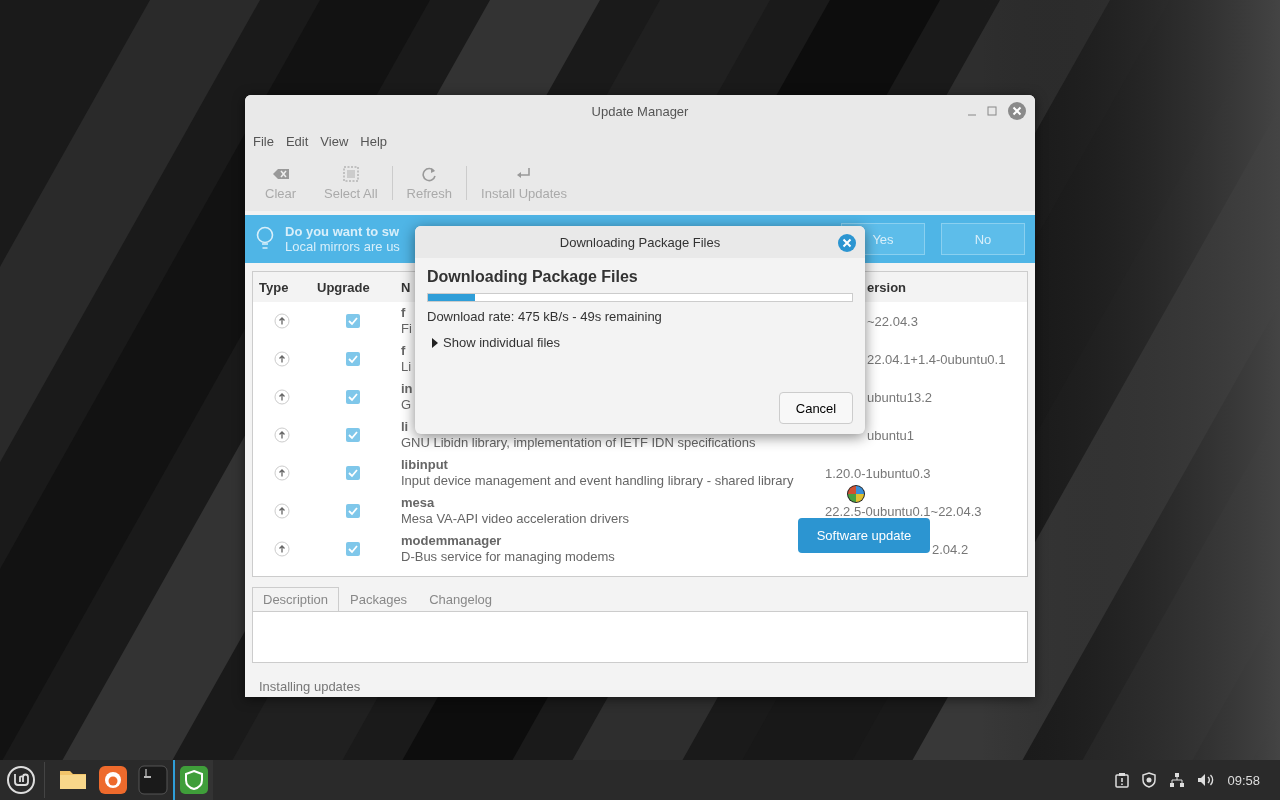 Image resolution: width=1280 pixels, height=800 pixels. I want to click on package-name: in, so click(407, 389).